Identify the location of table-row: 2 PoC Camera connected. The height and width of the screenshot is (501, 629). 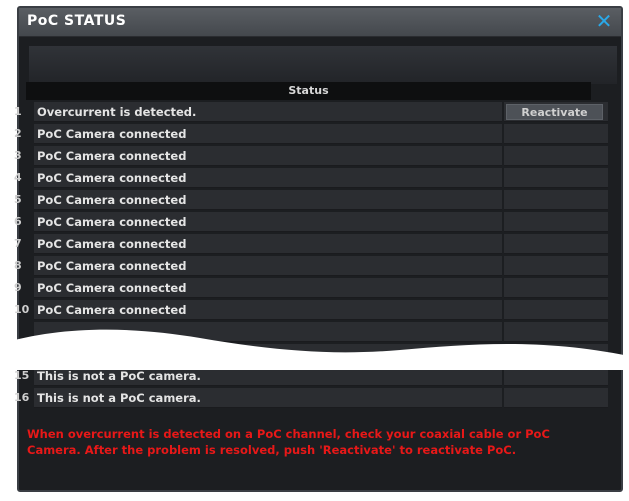
(311, 134).